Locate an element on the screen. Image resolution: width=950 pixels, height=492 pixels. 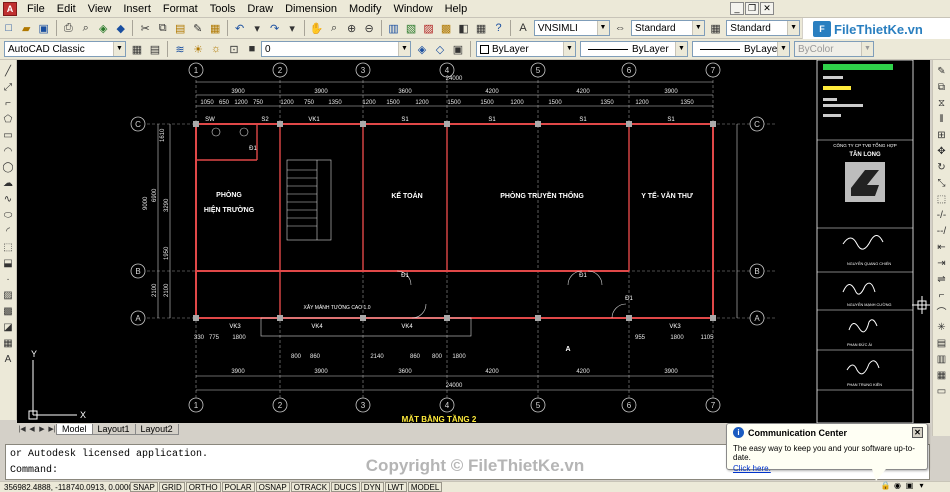
plot-preview-icon: ⌕ is located at coordinates (86, 28).